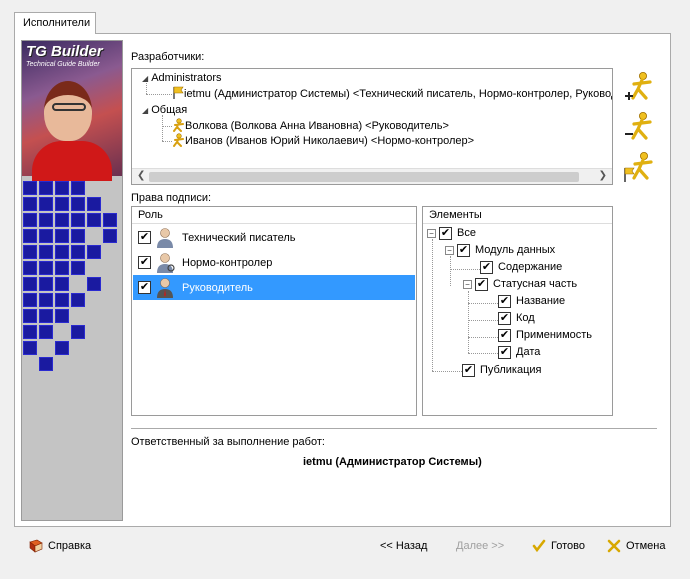 This screenshot has height=579, width=690. Describe the element at coordinates (515, 250) in the screenshot. I see `element-label: Модуль данных` at that location.